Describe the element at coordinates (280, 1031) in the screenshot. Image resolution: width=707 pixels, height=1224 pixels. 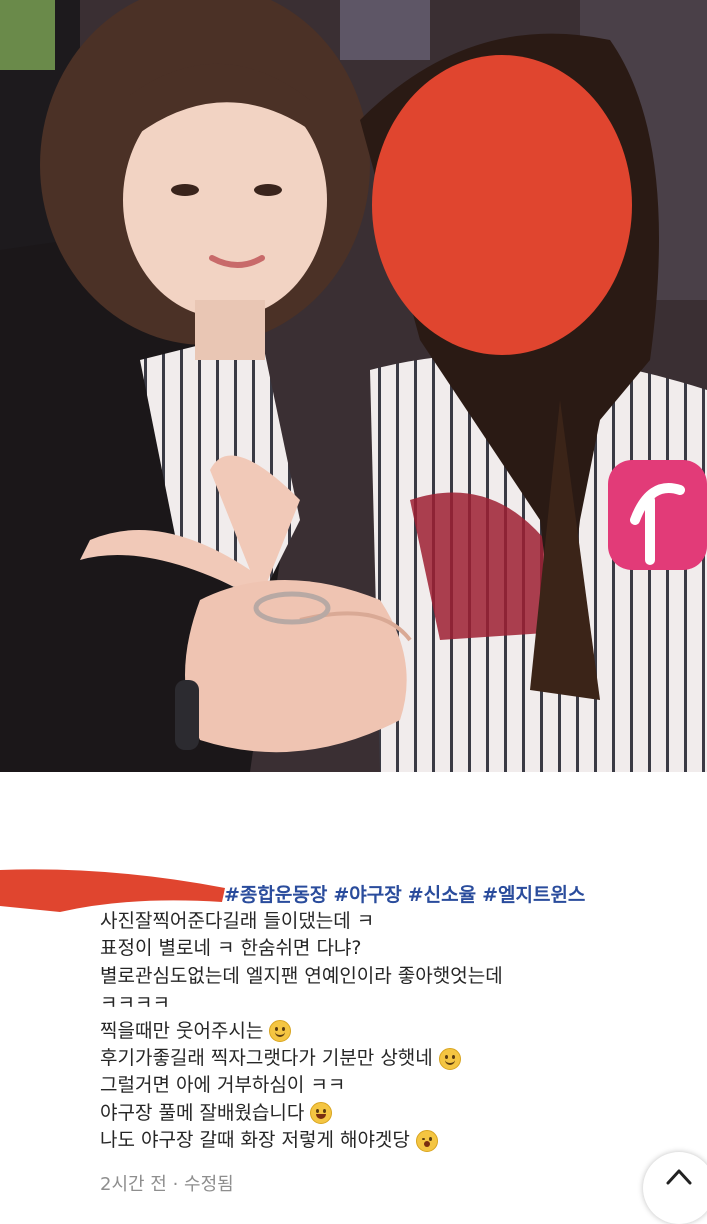
I see `slightly-smiling-emoji` at that location.